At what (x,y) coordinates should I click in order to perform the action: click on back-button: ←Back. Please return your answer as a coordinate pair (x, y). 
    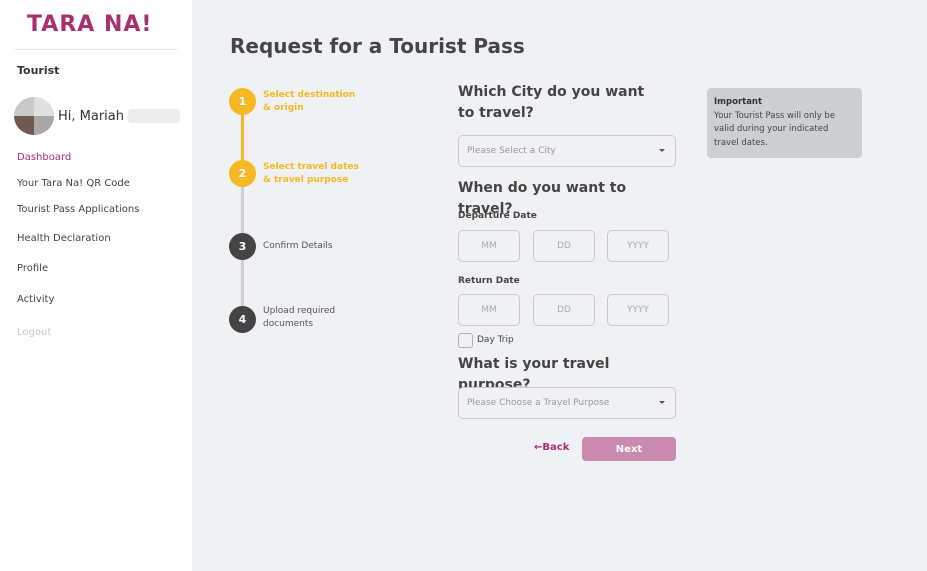
    Looking at the image, I should click on (551, 447).